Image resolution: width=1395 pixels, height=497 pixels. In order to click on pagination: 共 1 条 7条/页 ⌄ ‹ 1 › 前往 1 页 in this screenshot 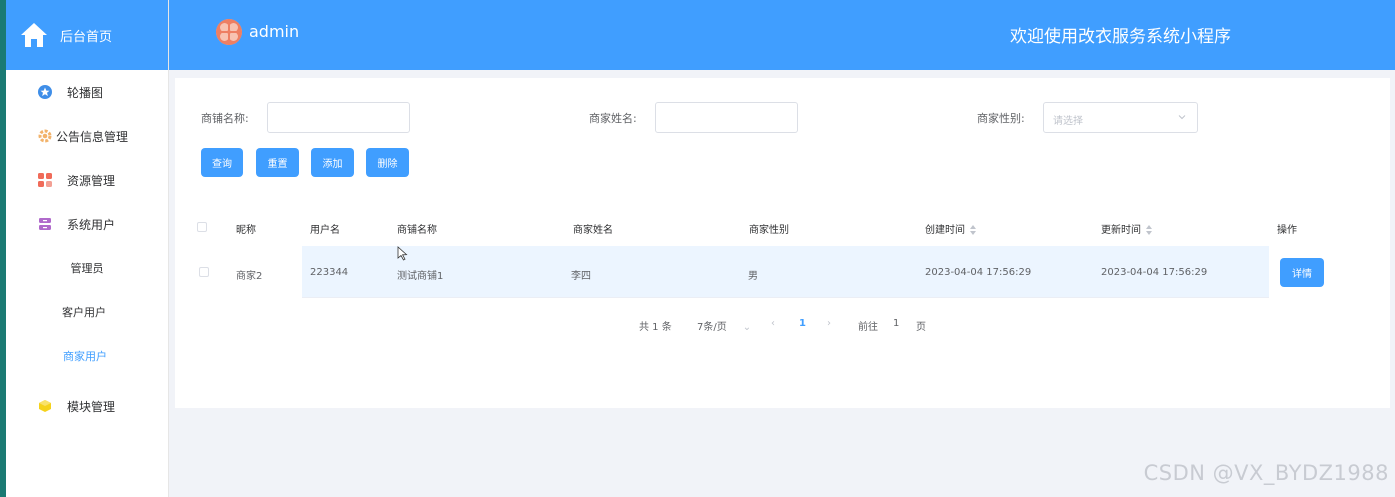, I will do `click(782, 324)`.